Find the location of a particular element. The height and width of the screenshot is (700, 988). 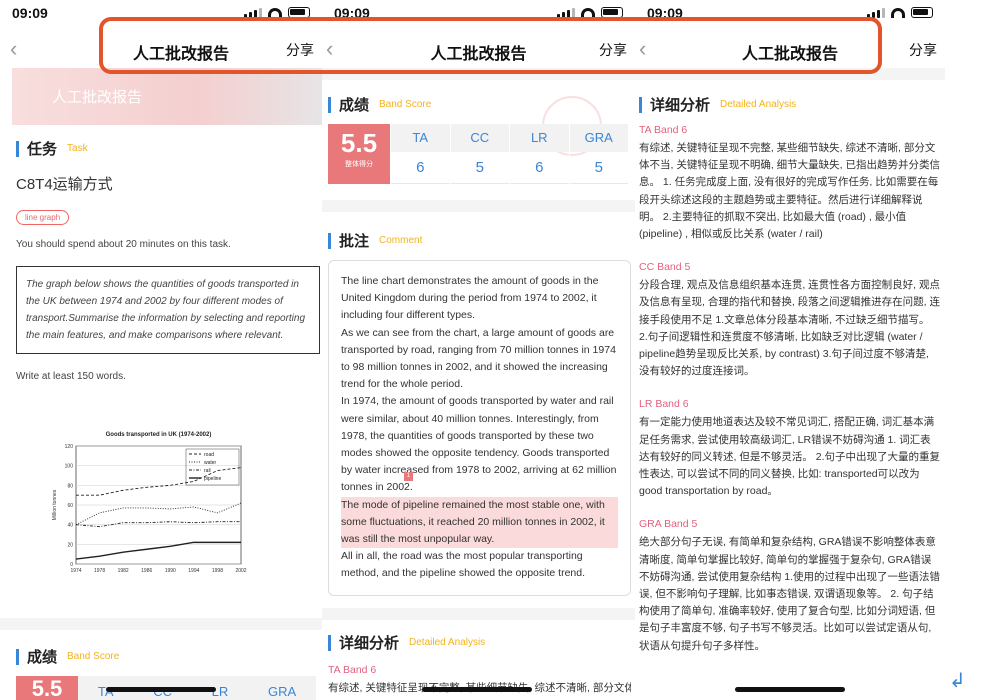

x-tick-label: 1974 is located at coordinates (75, 571).